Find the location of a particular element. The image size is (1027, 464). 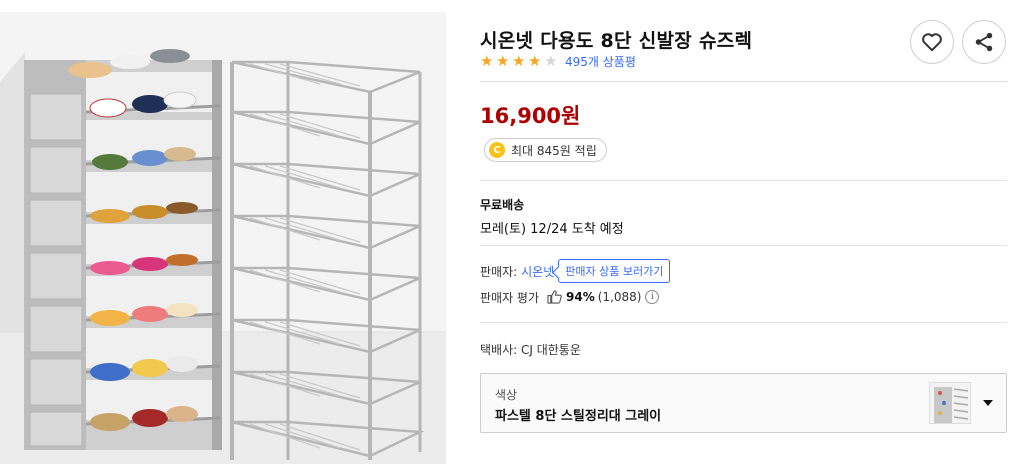

seller-row: 판매자: 시온넷 판매자 상품 보러가기 is located at coordinates (575, 271).